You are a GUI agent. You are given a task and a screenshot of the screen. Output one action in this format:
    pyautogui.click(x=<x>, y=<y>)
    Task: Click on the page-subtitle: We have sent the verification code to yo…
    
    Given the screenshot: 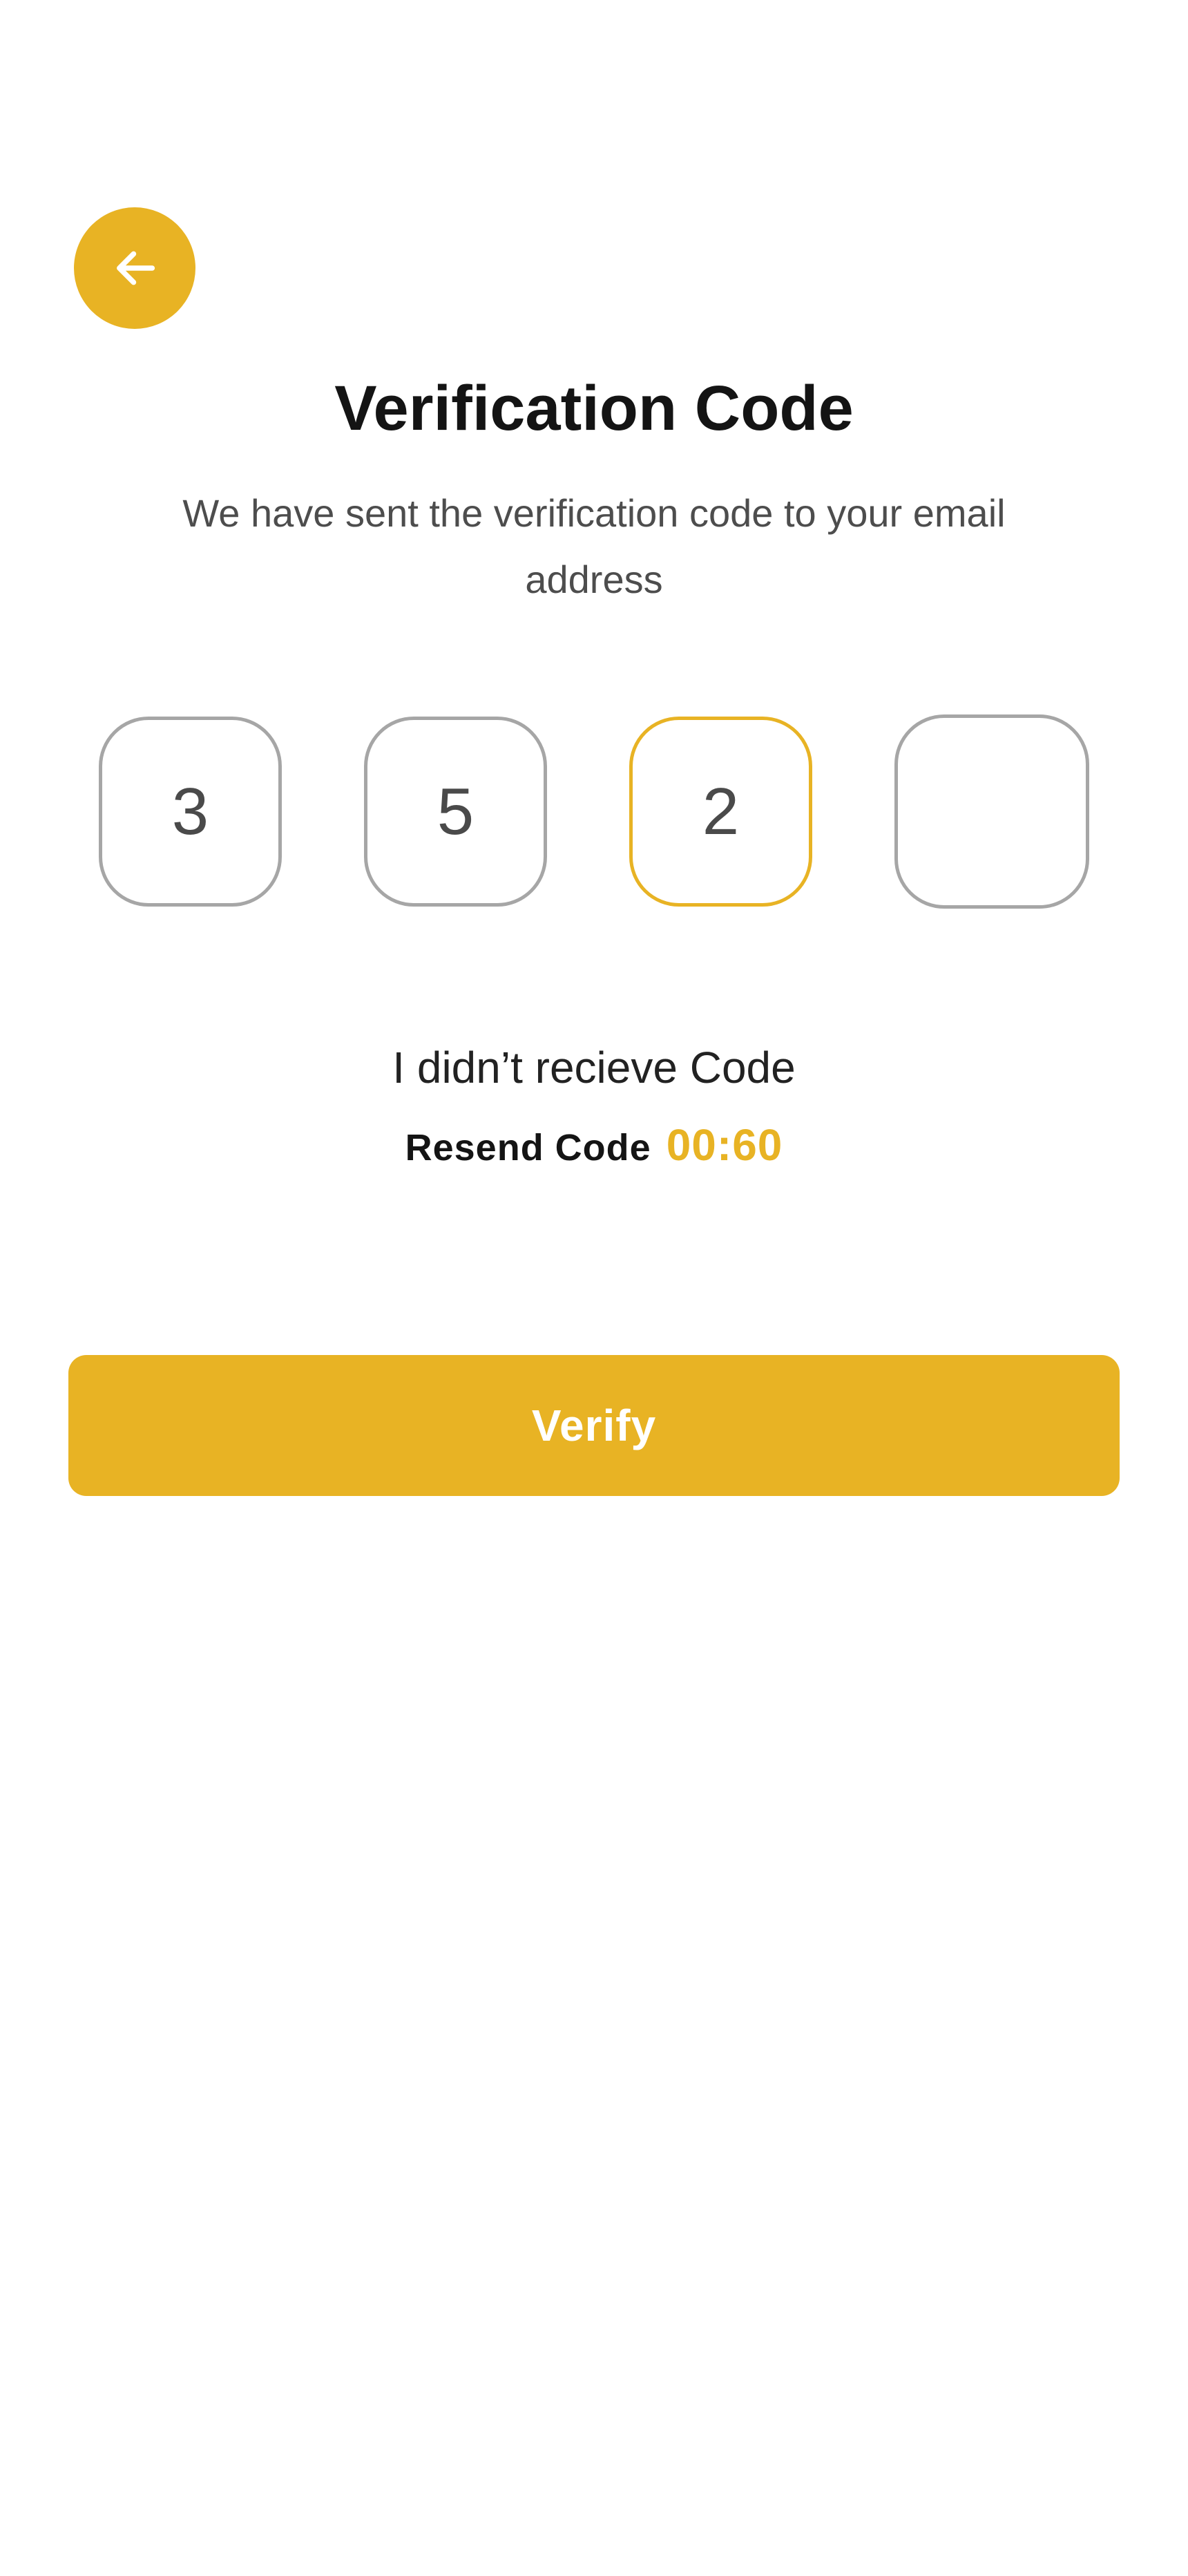 What is the action you would take?
    pyautogui.click(x=594, y=546)
    